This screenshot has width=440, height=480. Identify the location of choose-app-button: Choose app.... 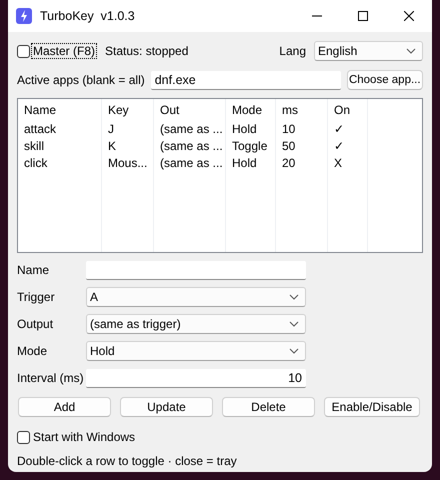
(384, 80).